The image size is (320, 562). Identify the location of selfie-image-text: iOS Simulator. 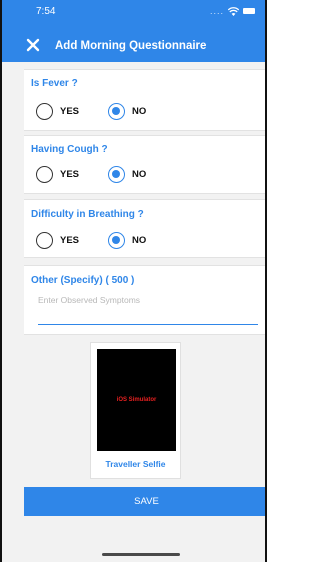
(136, 400).